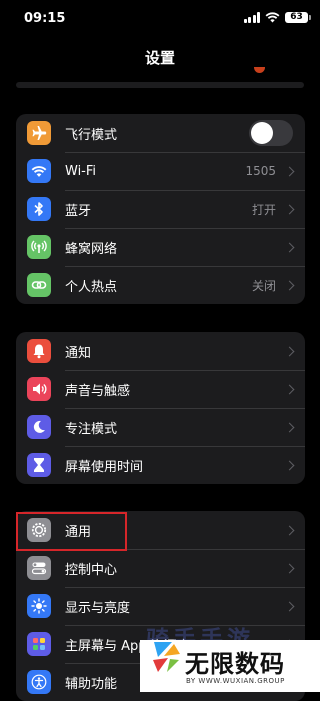  What do you see at coordinates (159, 58) in the screenshot?
I see `page-title: 设置` at bounding box center [159, 58].